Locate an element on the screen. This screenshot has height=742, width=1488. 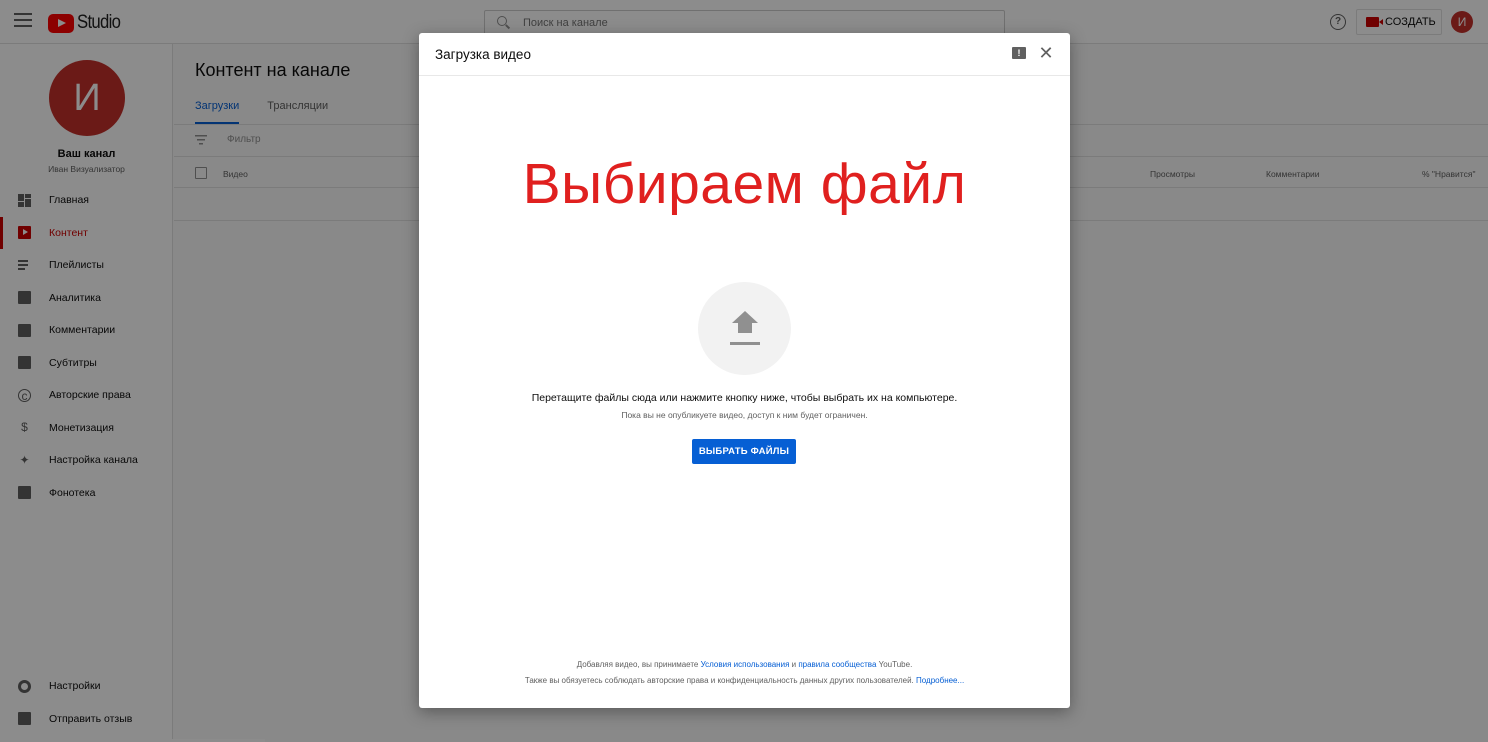
terms-of-service-link: Условия использования is located at coordinates (745, 664).